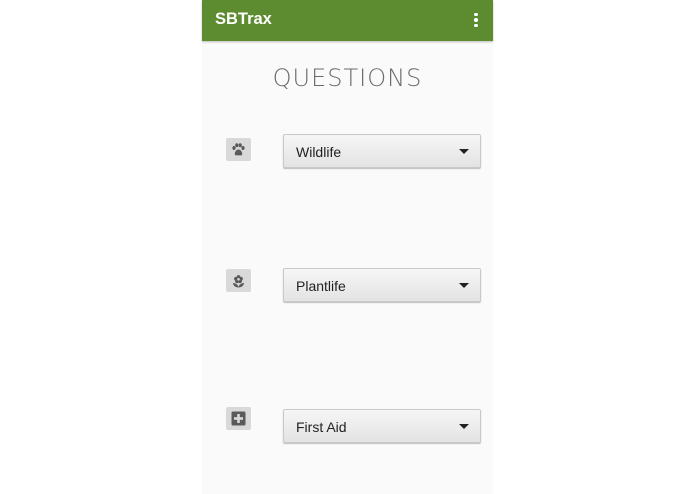  Describe the element at coordinates (238, 280) in the screenshot. I see `flower-icon` at that location.